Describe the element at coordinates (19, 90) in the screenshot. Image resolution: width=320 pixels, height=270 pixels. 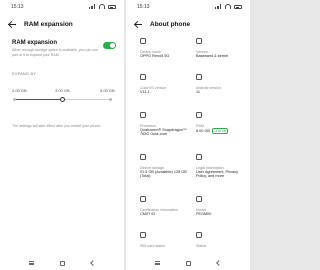
I see `size-option-2gb: 2.00 GB` at that location.